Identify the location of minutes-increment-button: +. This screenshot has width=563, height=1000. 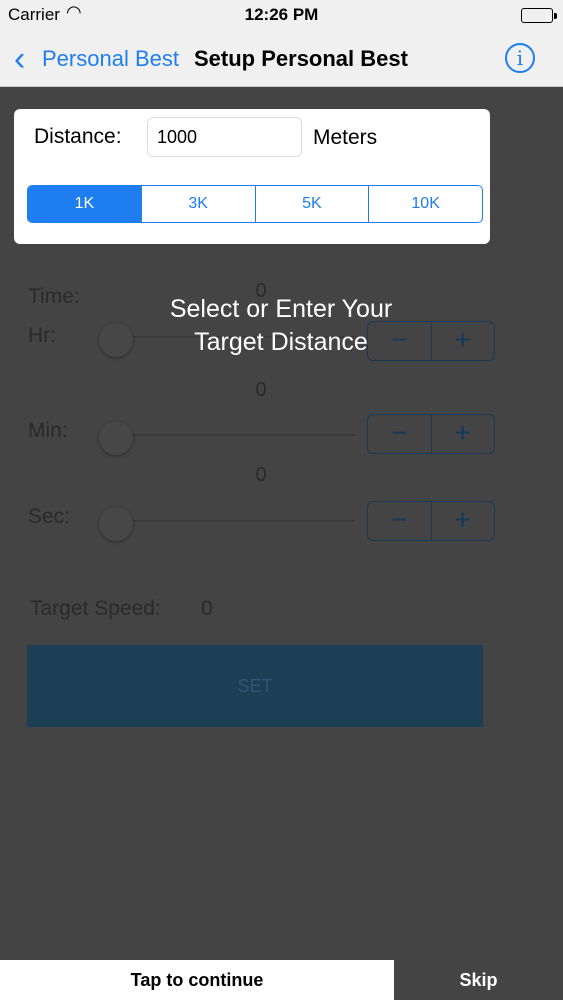
(462, 434).